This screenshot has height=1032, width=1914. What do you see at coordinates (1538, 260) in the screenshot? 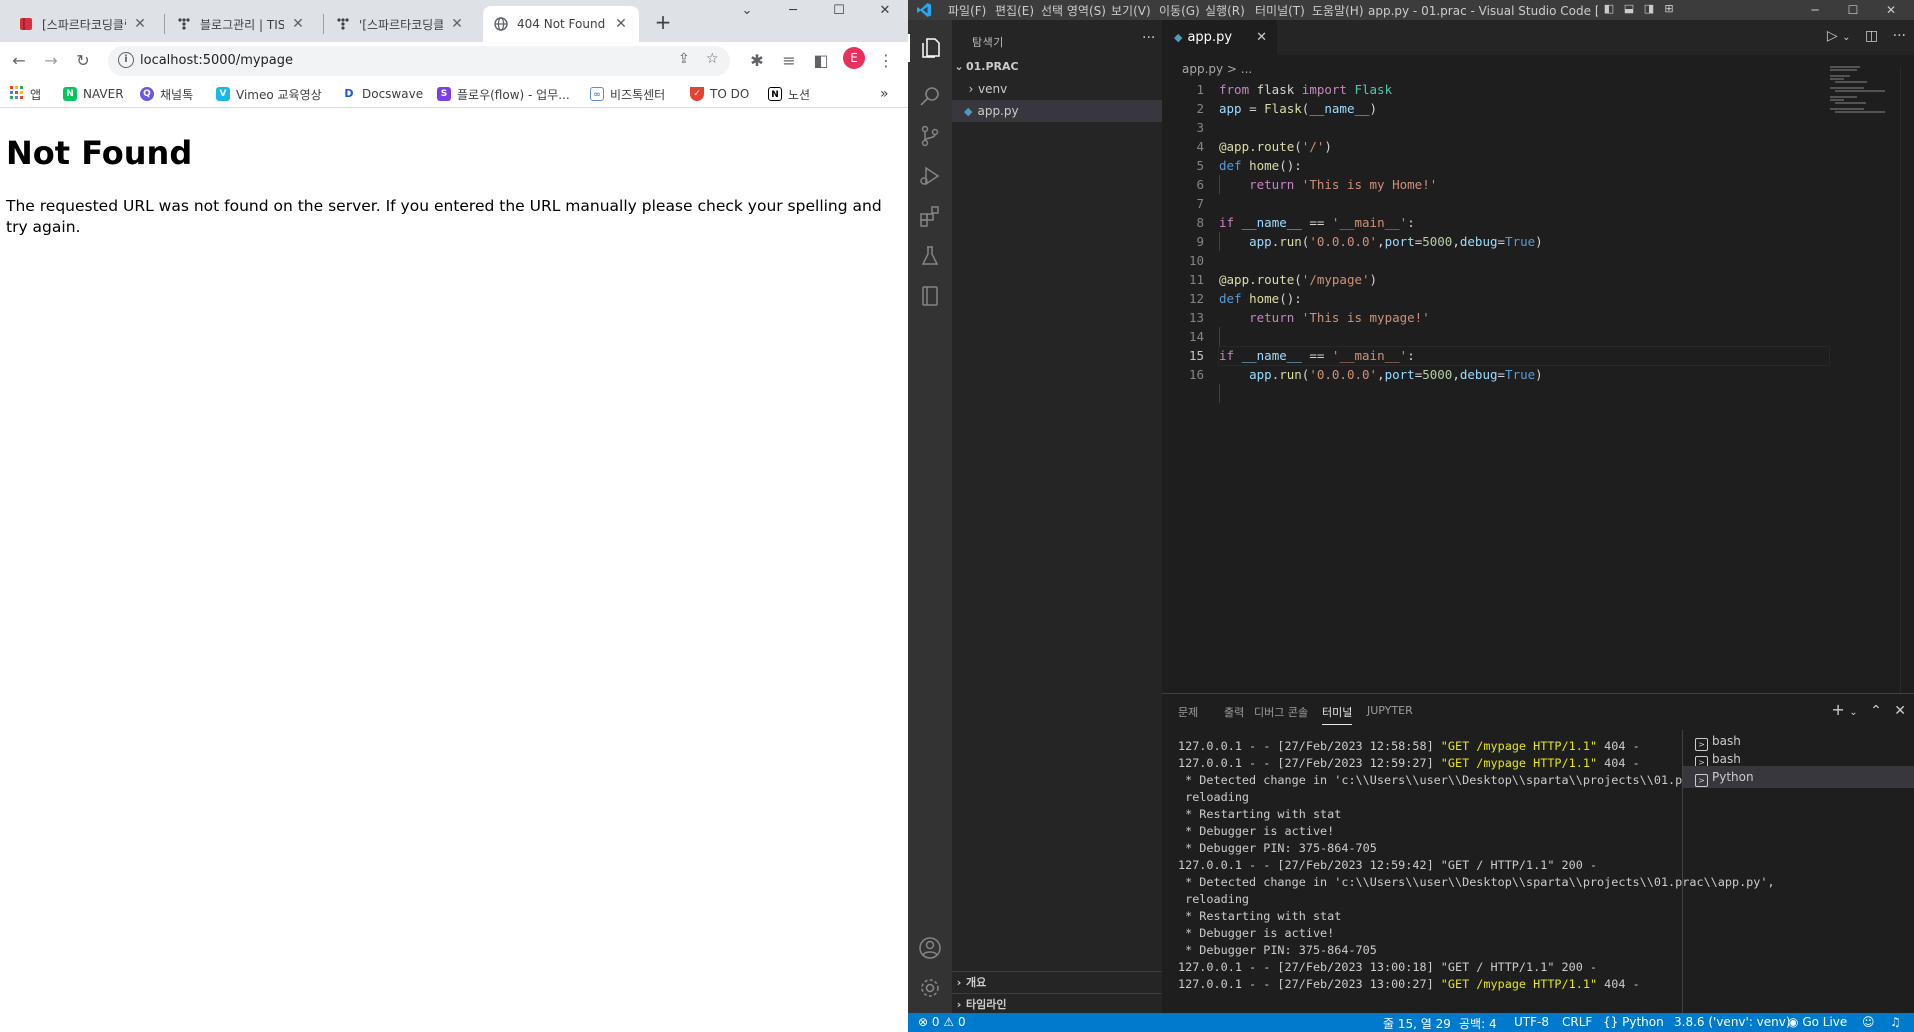
I see `code-line: 10` at bounding box center [1538, 260].